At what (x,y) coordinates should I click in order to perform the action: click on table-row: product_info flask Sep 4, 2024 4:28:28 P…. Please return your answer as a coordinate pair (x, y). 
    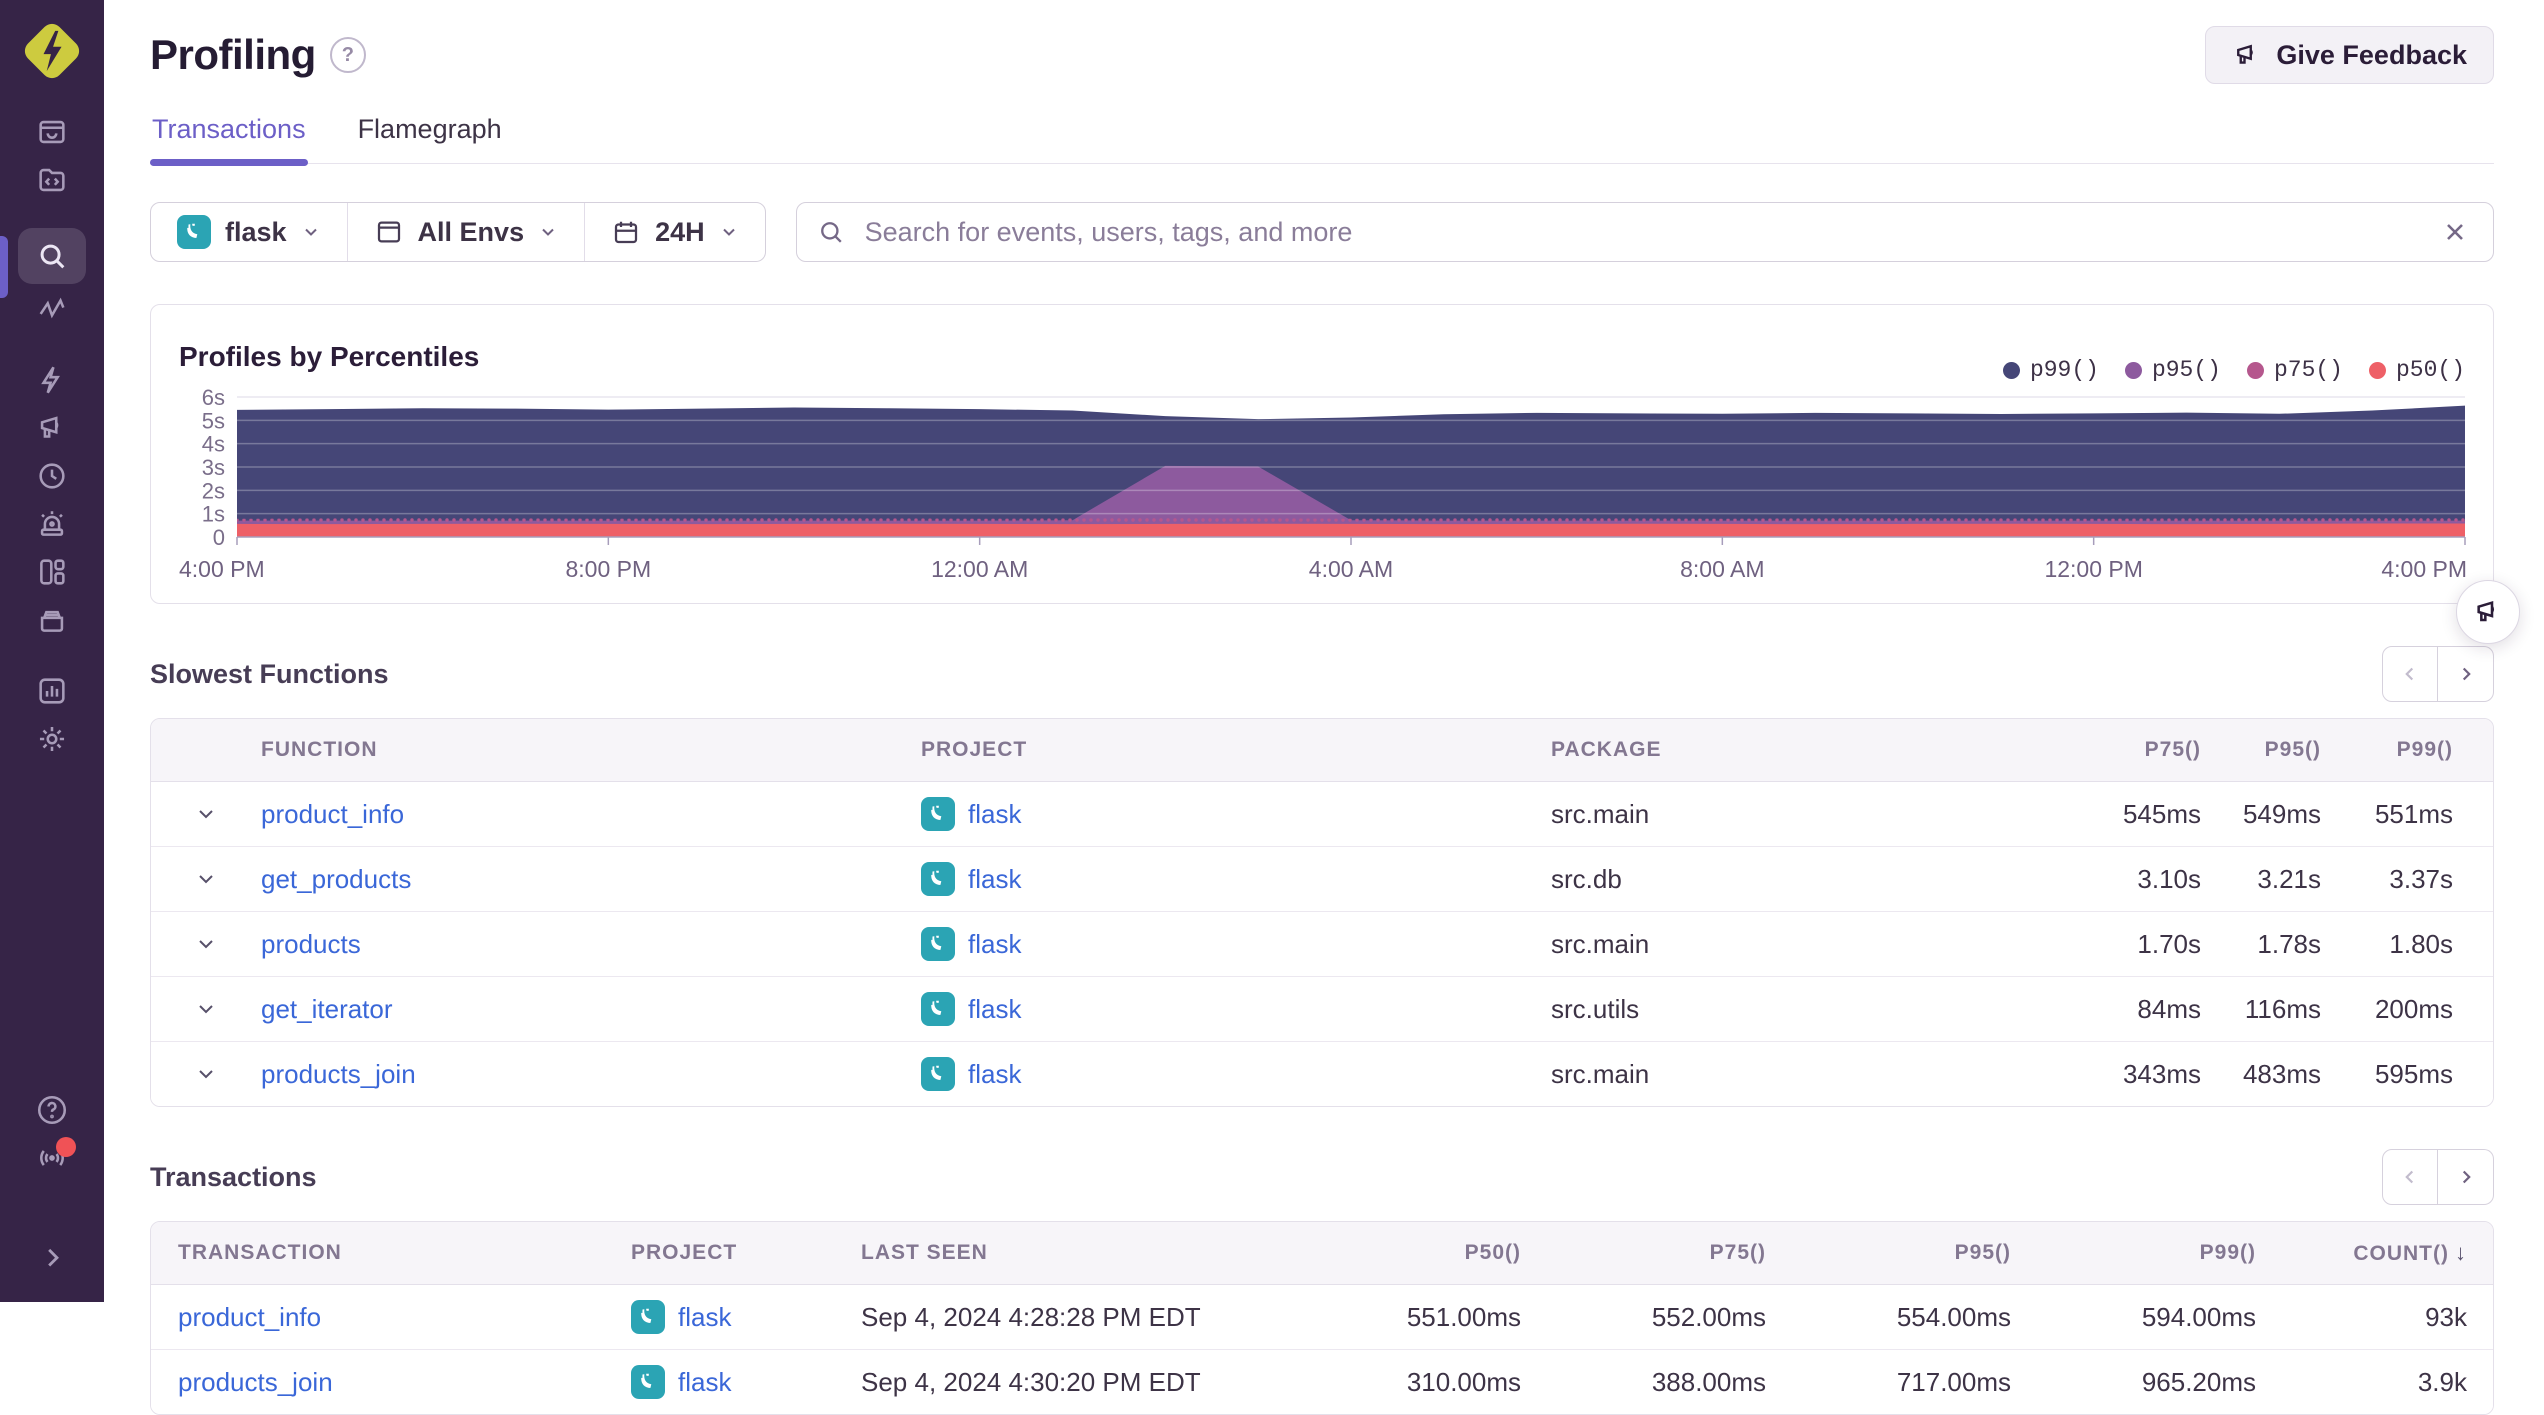
    Looking at the image, I should click on (1322, 1317).